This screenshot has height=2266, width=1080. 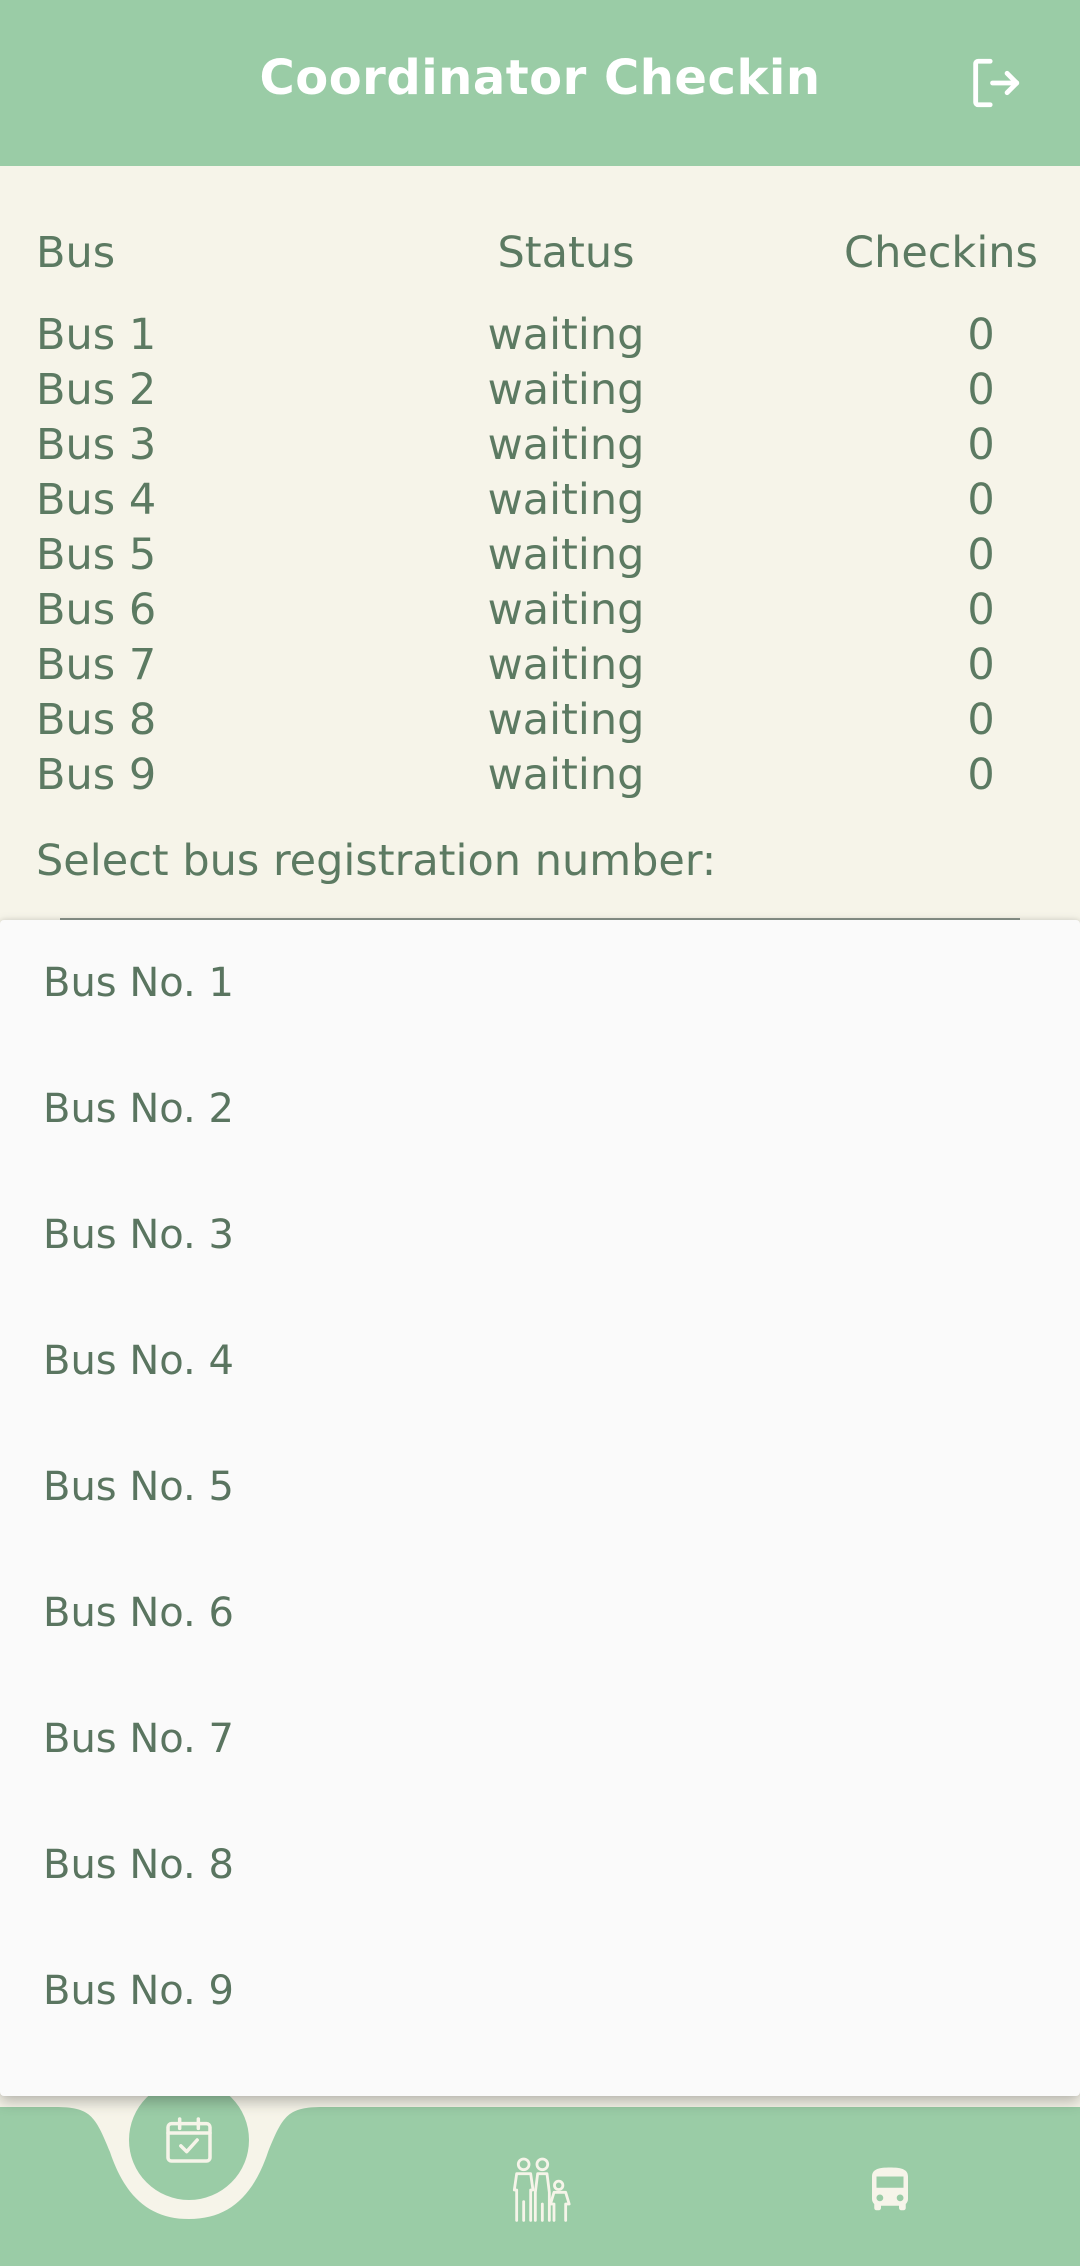 I want to click on table-row: Bus 1 waiting 0, so click(x=541, y=337).